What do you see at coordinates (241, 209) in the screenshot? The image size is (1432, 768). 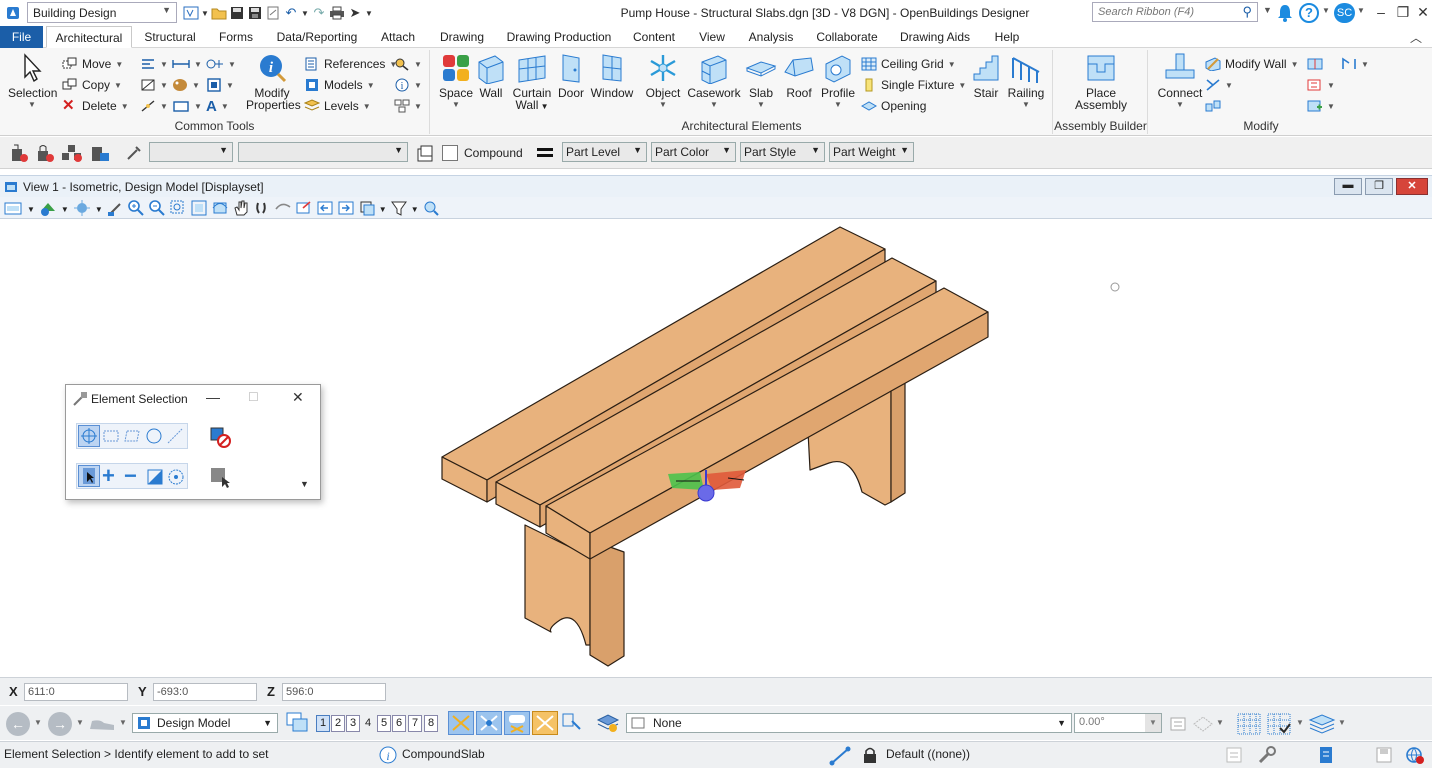 I see `pan-hand-icon` at bounding box center [241, 209].